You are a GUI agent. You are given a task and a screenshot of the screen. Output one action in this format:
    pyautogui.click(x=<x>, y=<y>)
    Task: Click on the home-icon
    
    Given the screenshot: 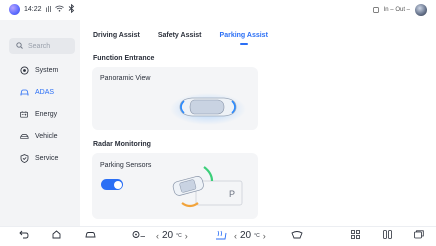 What is the action you would take?
    pyautogui.click(x=56, y=234)
    